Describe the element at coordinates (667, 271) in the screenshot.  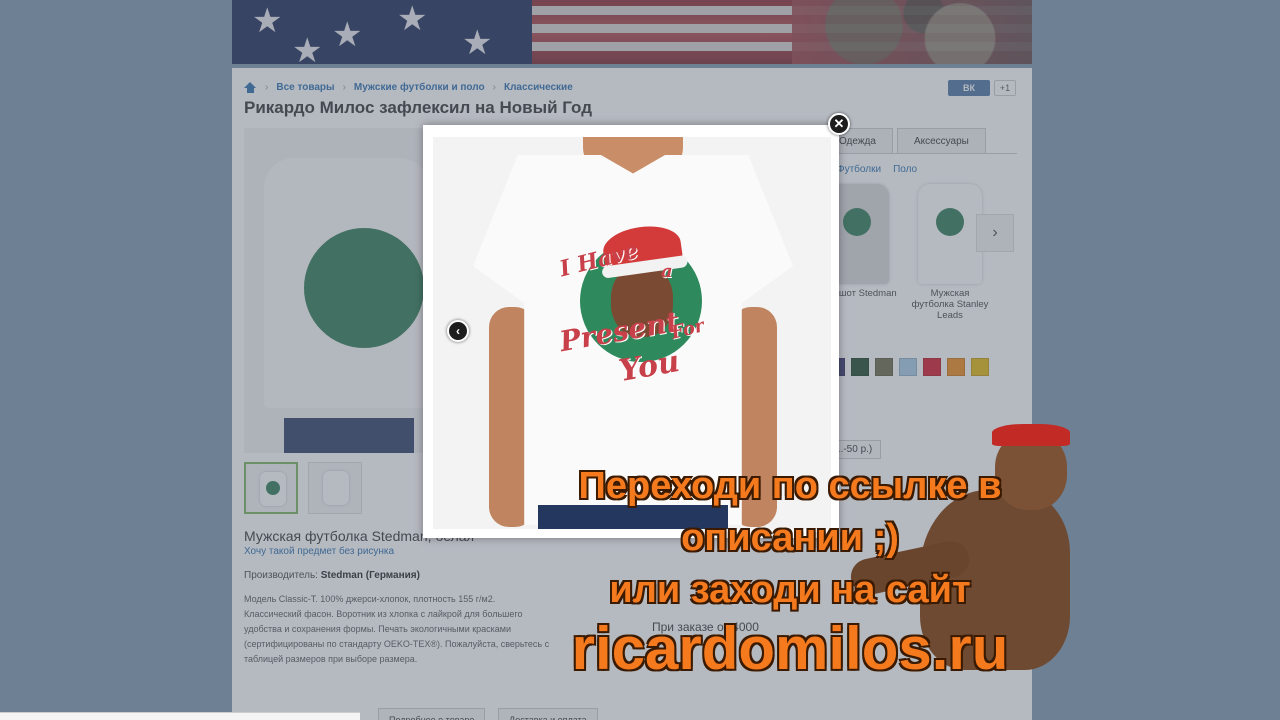
I see `print-text: a` at that location.